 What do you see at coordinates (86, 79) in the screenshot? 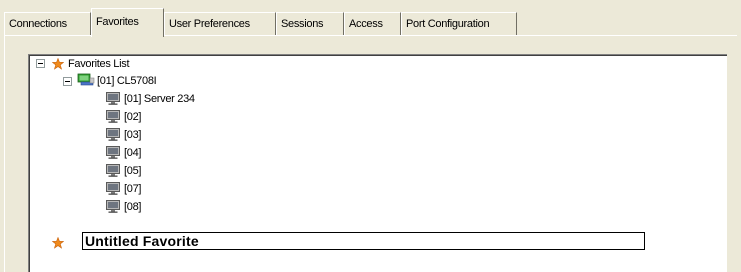
I see `network-computer-icon` at bounding box center [86, 79].